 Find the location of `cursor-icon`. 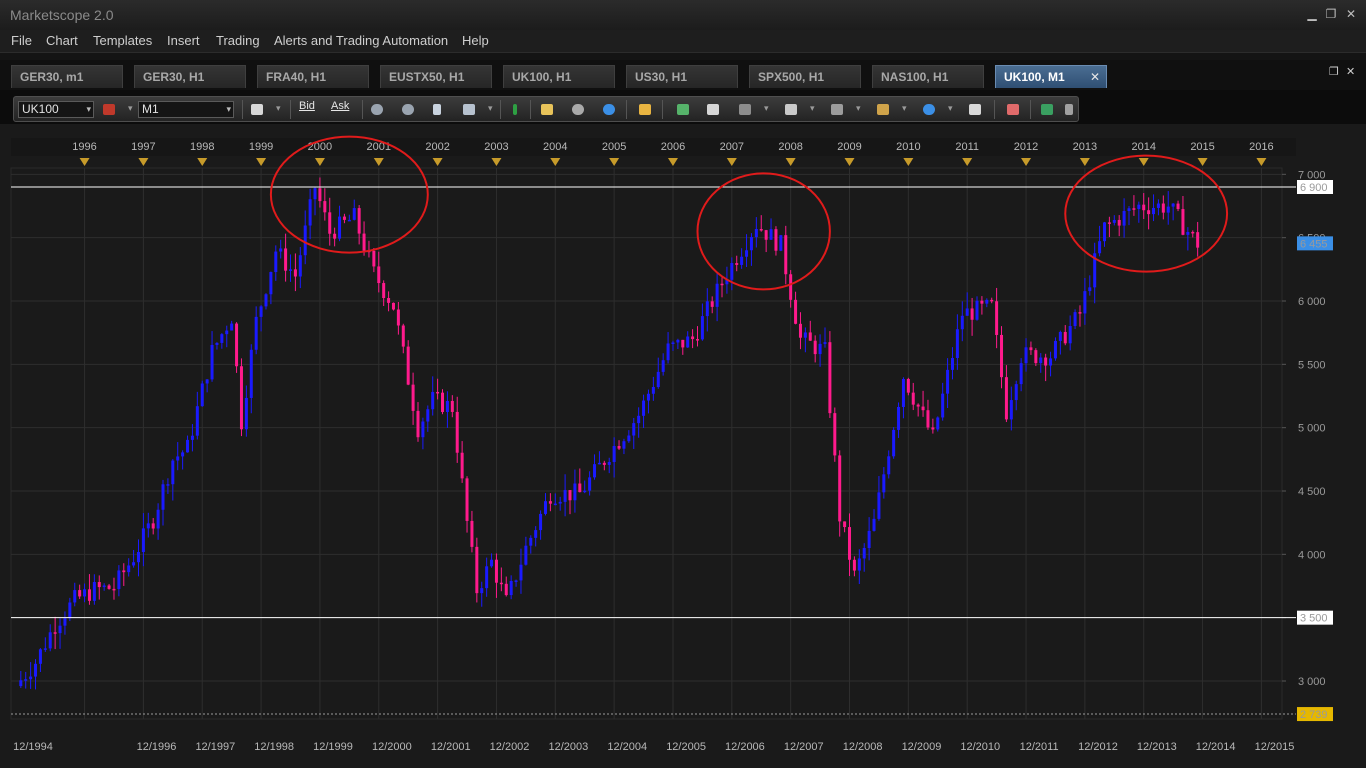

cursor-icon is located at coordinates (439, 109).